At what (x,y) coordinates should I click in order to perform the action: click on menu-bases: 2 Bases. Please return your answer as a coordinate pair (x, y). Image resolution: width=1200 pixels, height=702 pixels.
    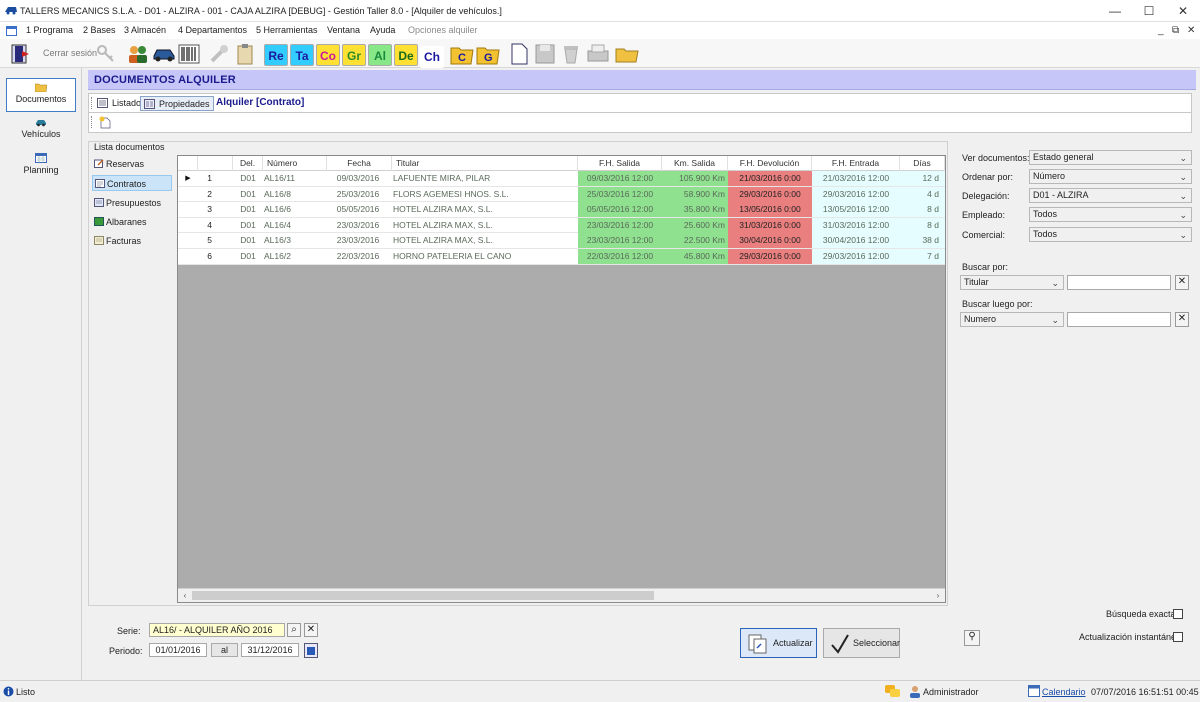
    Looking at the image, I should click on (99, 30).